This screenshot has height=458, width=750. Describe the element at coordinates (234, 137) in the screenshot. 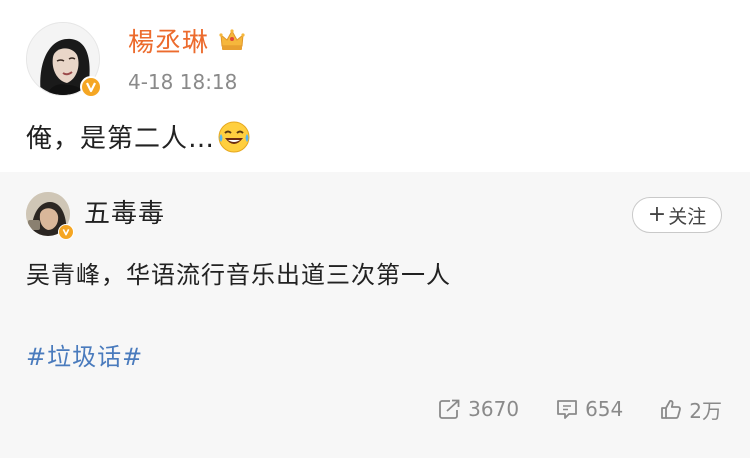

I see `laughing-crying-emoji-icon` at that location.